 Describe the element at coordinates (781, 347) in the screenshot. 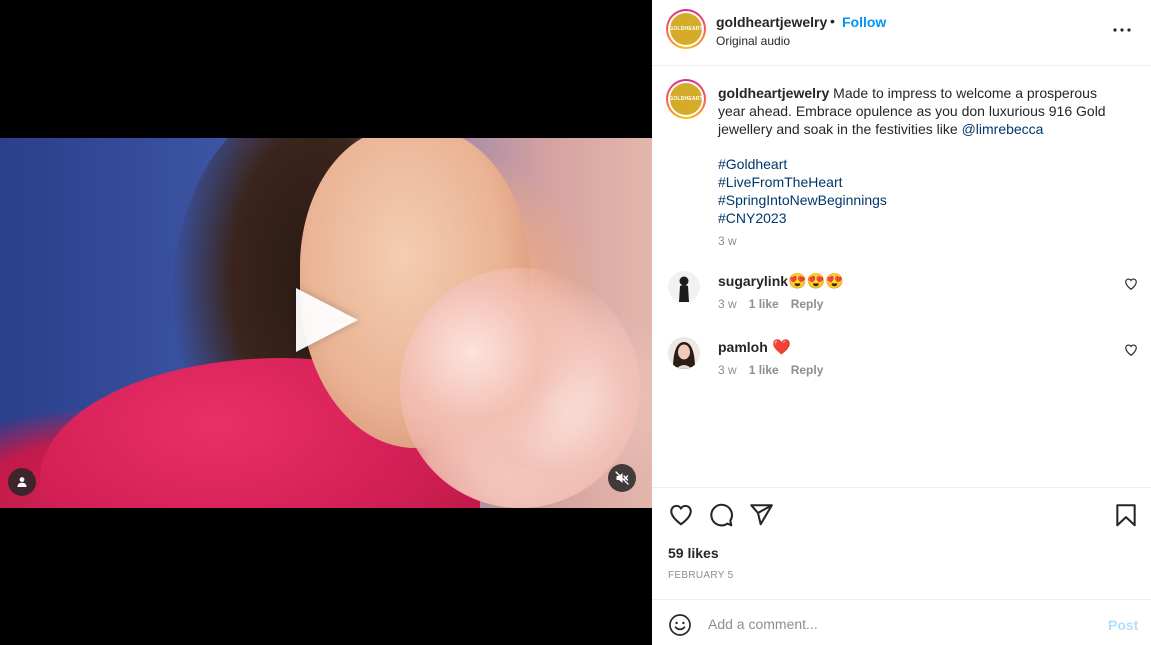

I see `comment-text: ❤️` at that location.